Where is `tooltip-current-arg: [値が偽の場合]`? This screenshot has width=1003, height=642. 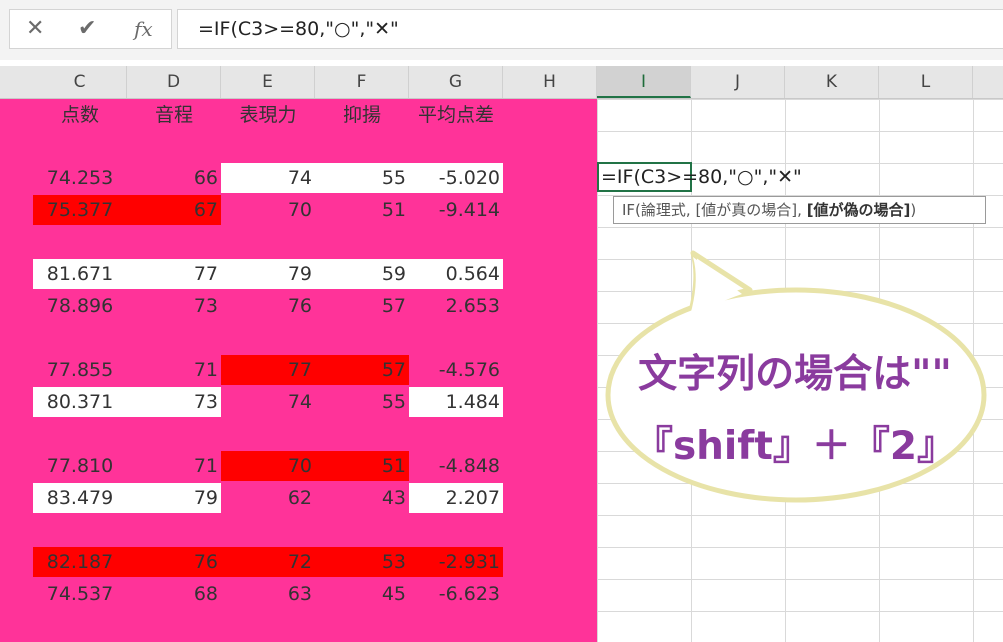 tooltip-current-arg: [値が偽の場合] is located at coordinates (859, 210).